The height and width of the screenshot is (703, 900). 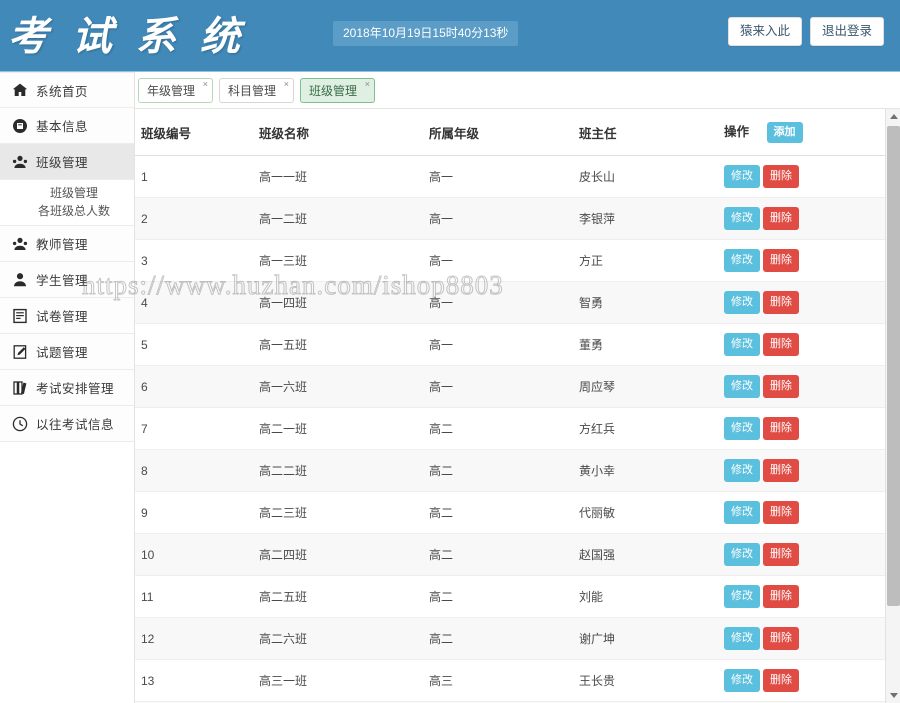 What do you see at coordinates (19, 125) in the screenshot?
I see `info-circle-icon` at bounding box center [19, 125].